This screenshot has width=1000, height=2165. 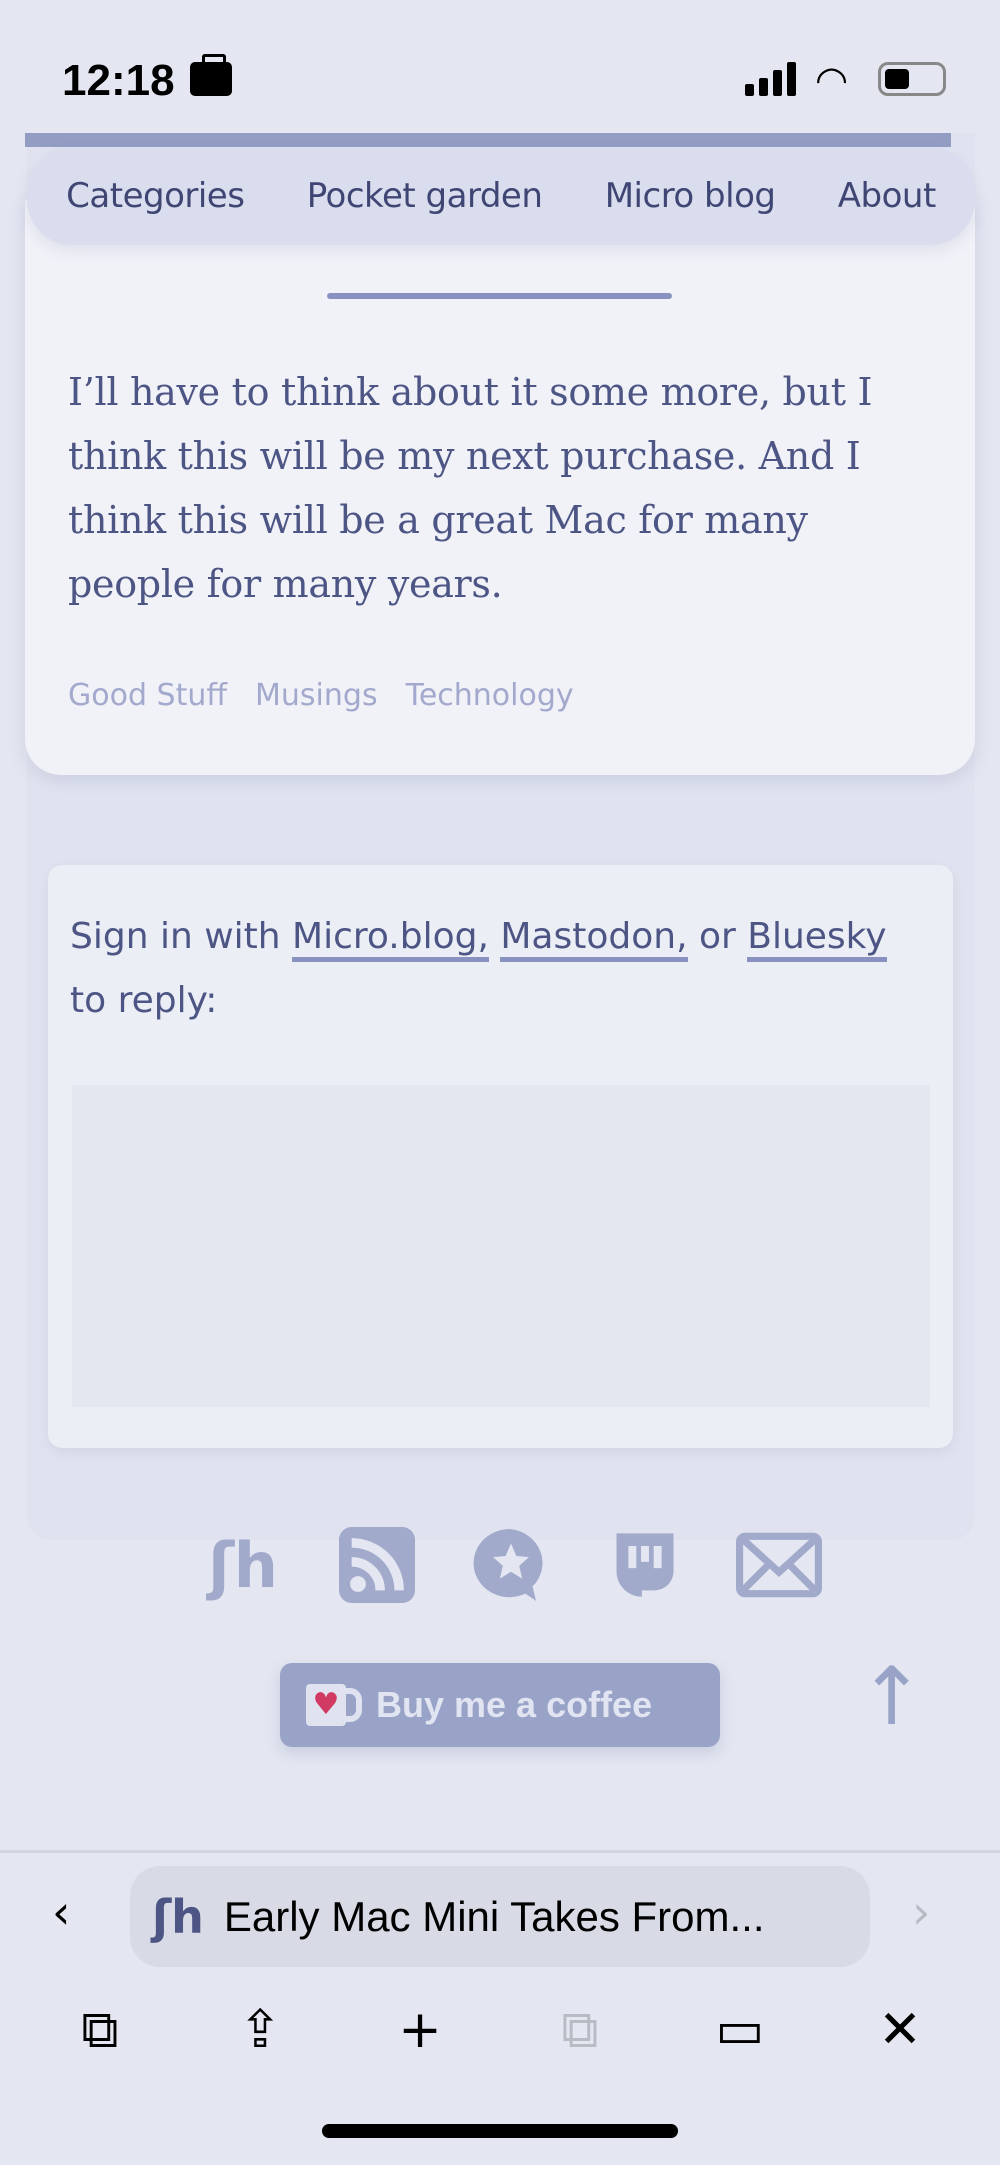 What do you see at coordinates (500, 2030) in the screenshot?
I see `browser-actions: ⧉ ⇪ + ⧉ ▭ ✕` at bounding box center [500, 2030].